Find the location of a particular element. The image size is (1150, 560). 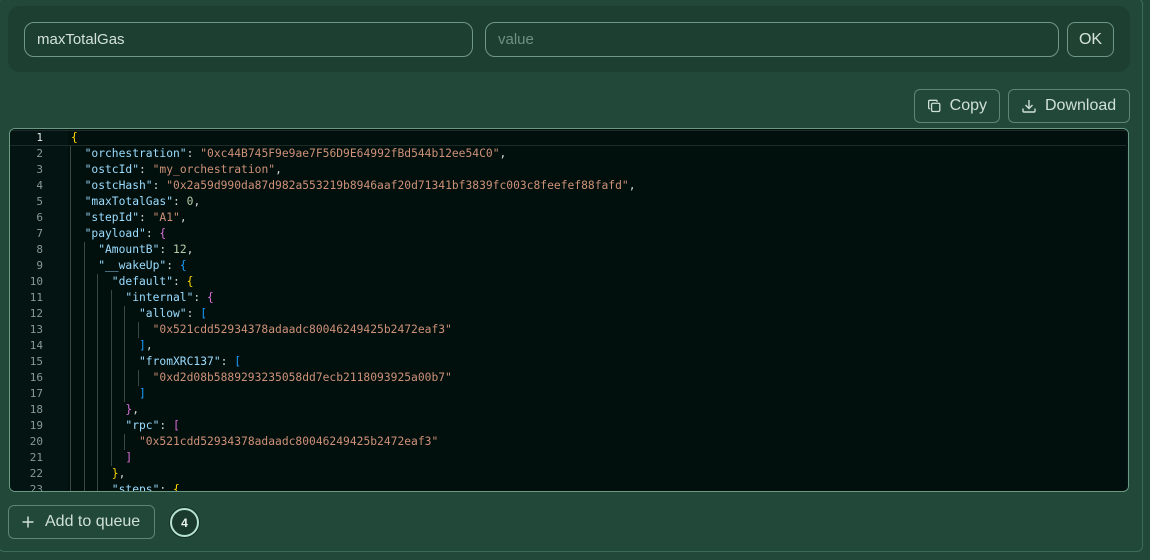

line-number: 20 is located at coordinates (36, 441).